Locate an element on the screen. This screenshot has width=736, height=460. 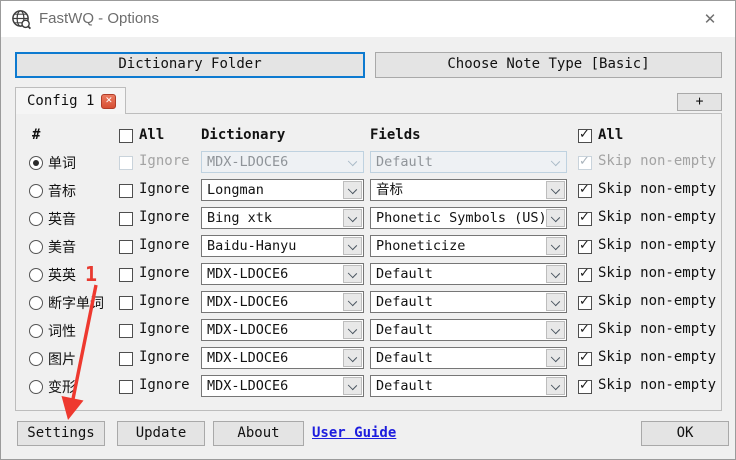
fields-select: 音标 is located at coordinates (468, 190).